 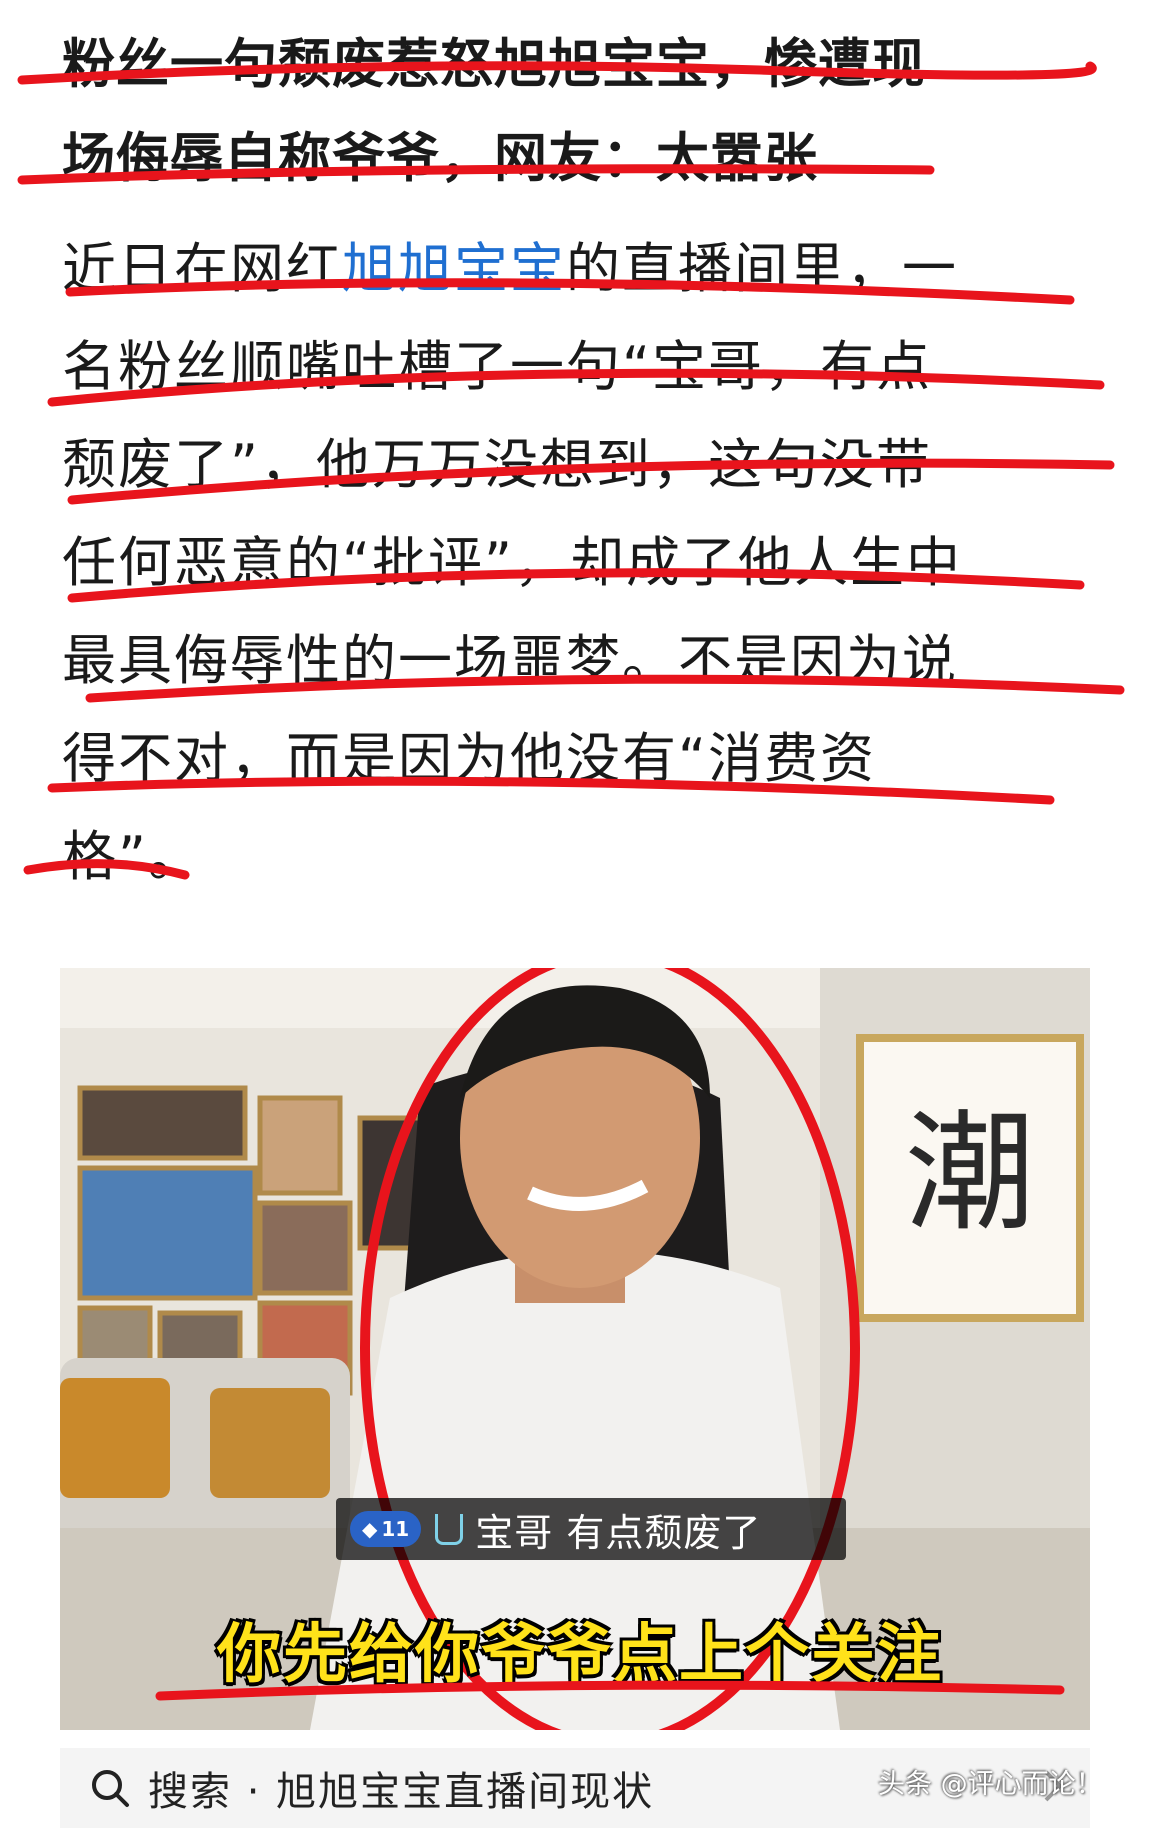 I want to click on subtitle-underline, so click(x=610, y=1690).